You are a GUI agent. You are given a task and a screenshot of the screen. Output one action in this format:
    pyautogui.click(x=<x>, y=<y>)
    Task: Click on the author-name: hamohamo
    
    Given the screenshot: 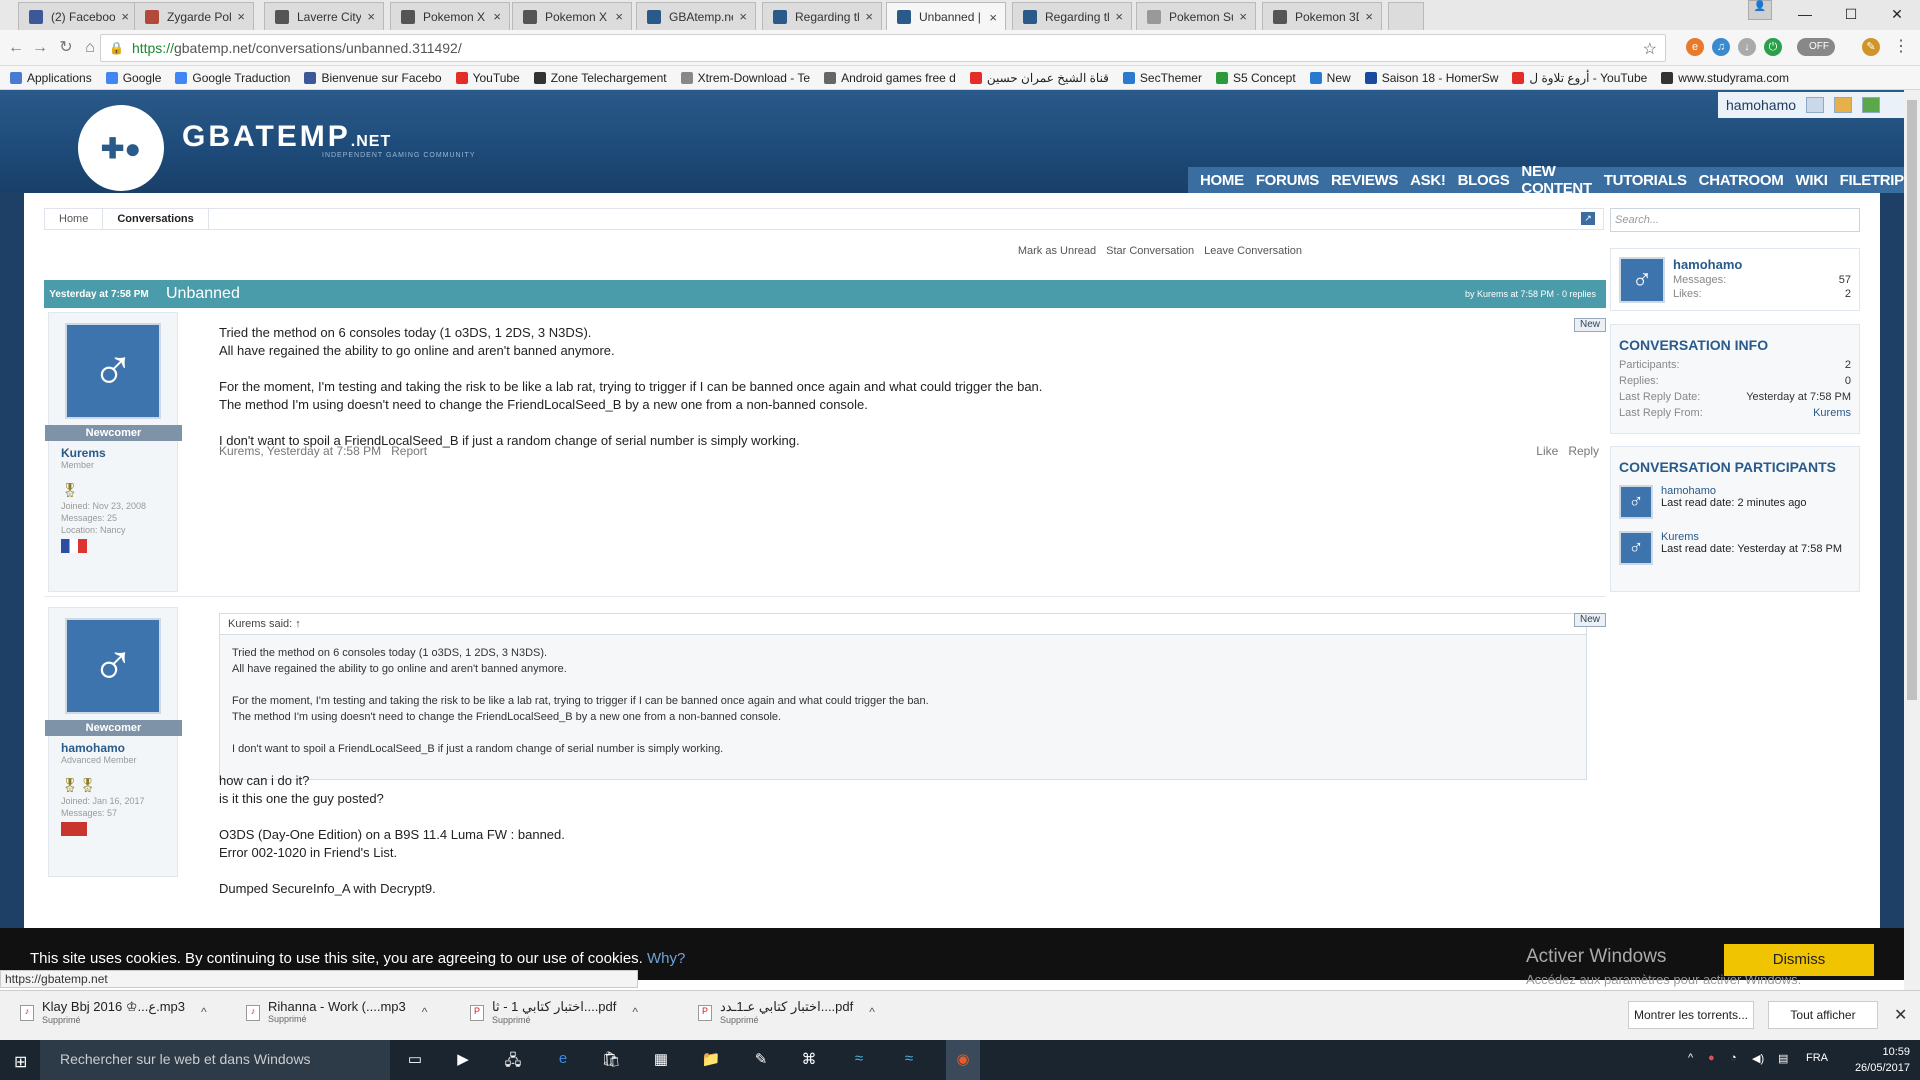 What is the action you would take?
    pyautogui.click(x=113, y=745)
    